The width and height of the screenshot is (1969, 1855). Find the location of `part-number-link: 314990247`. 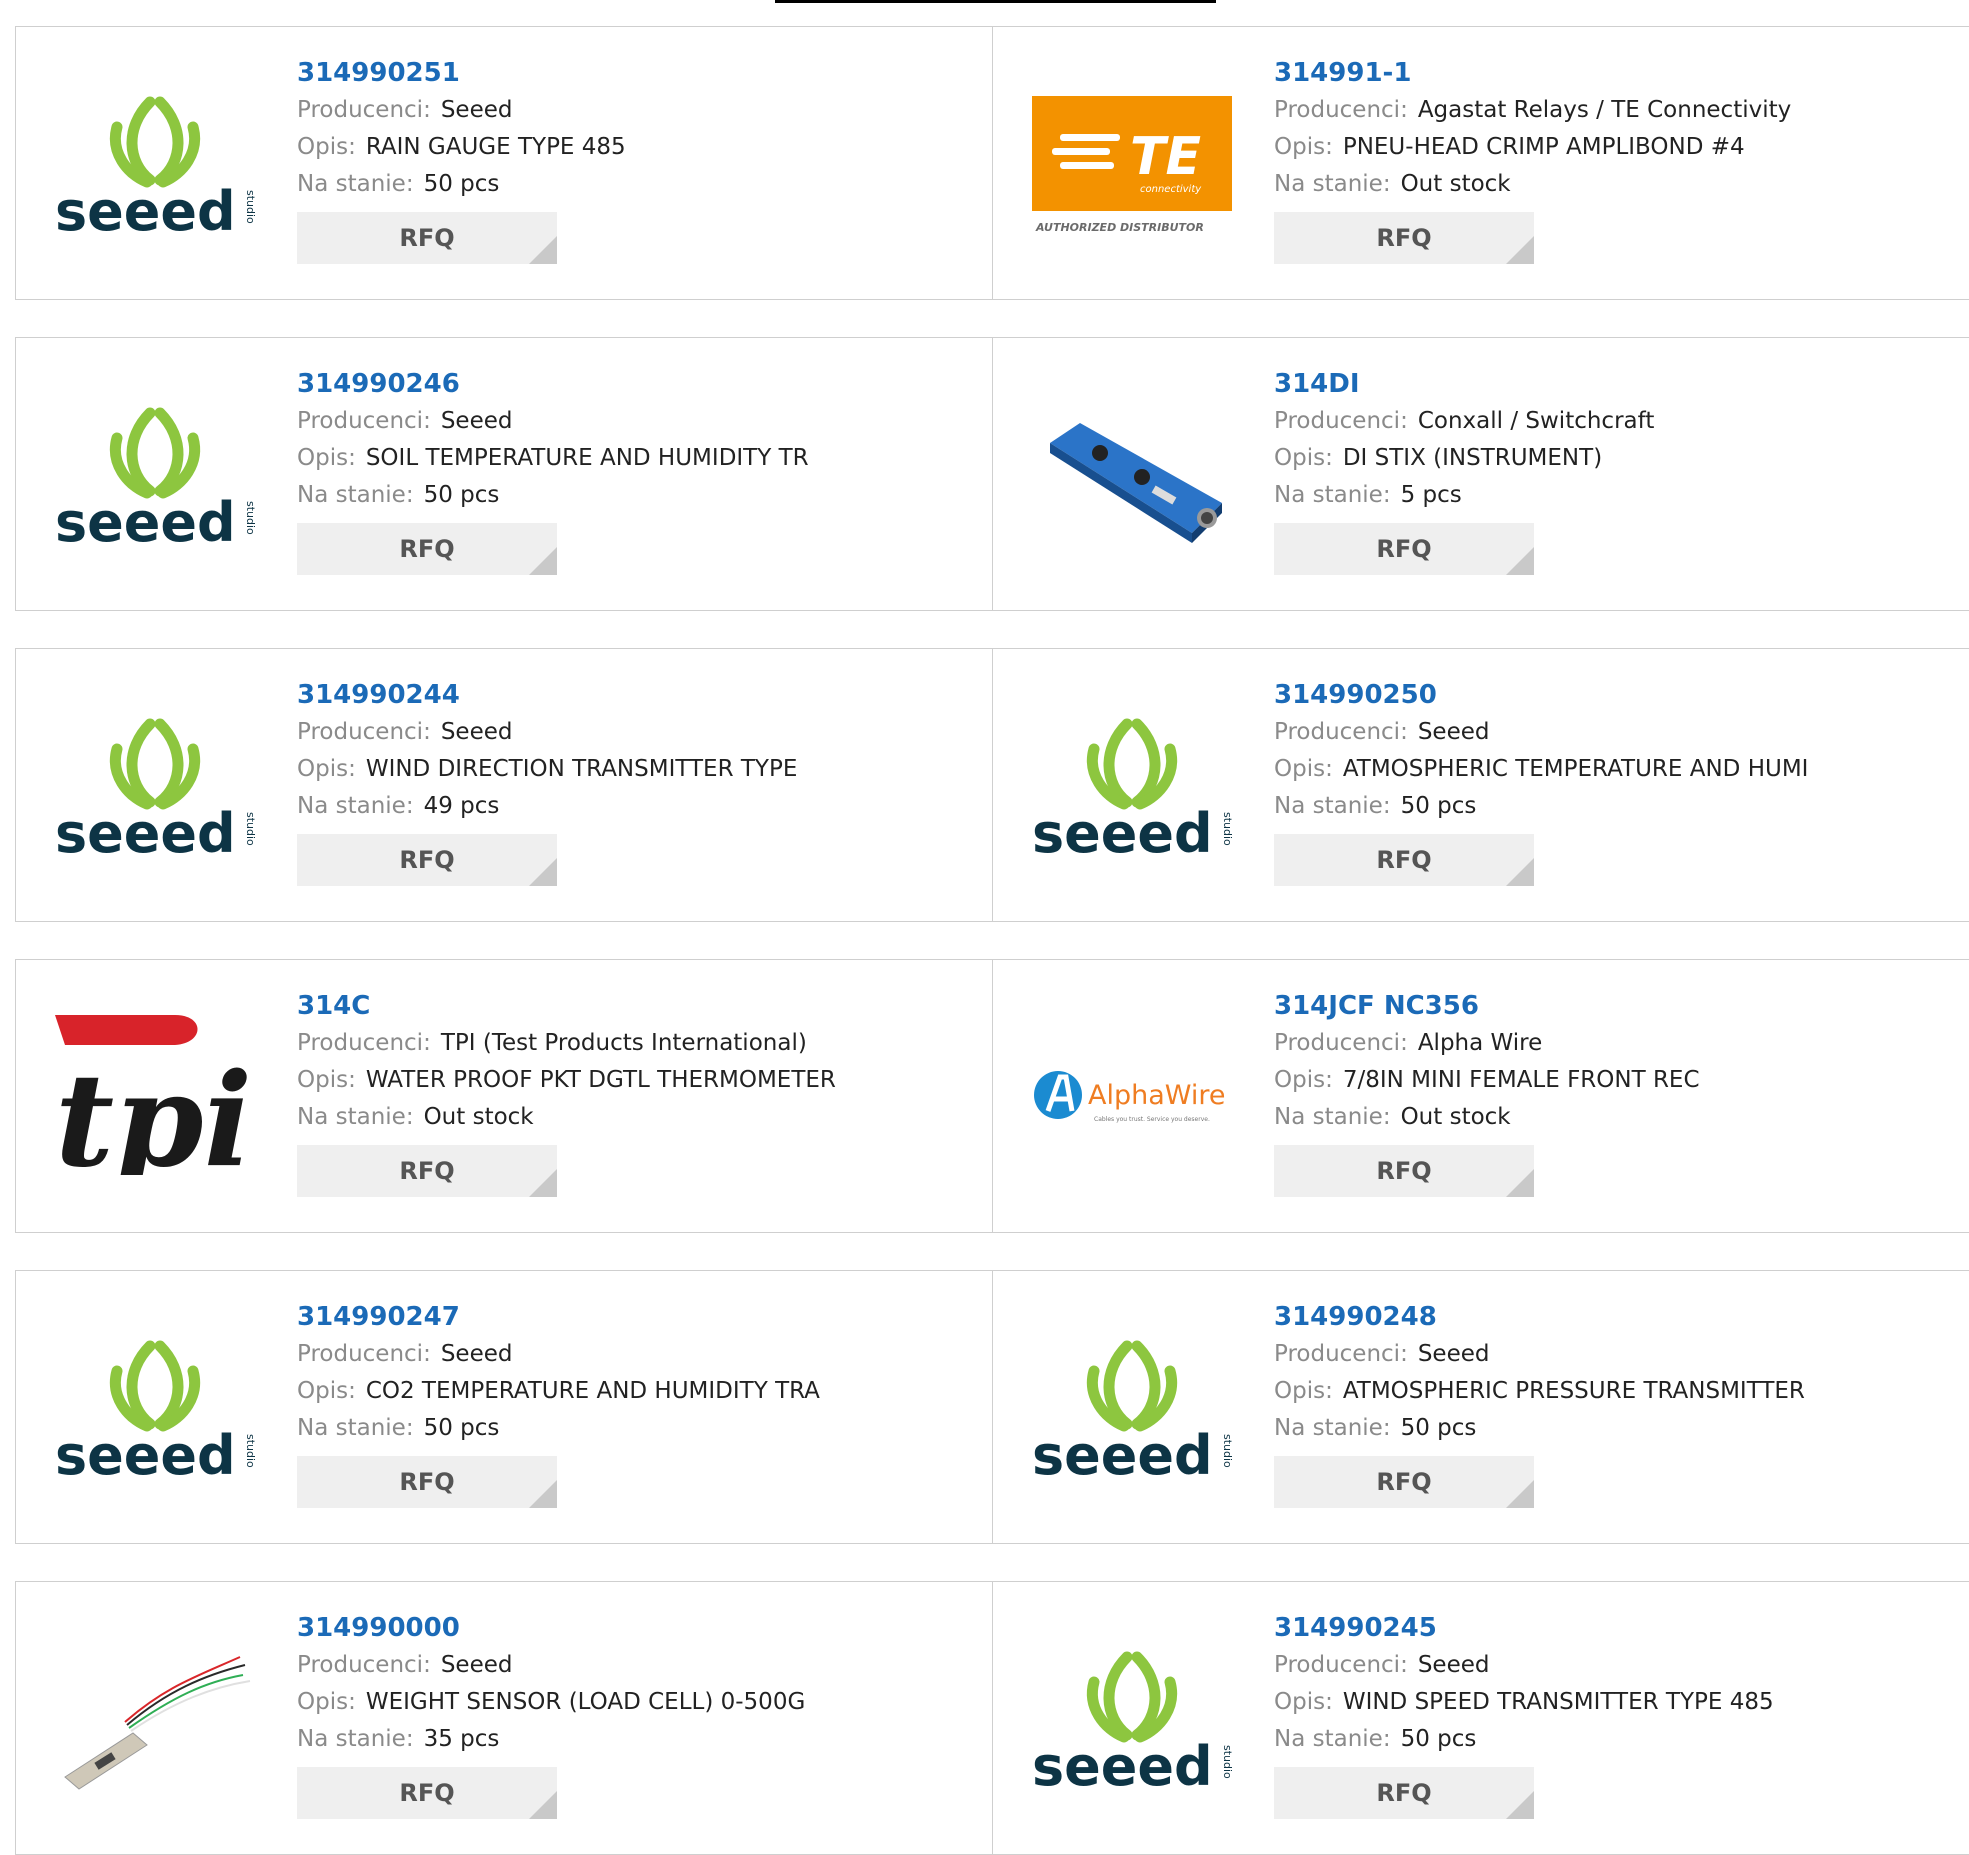

part-number-link: 314990247 is located at coordinates (637, 1318).